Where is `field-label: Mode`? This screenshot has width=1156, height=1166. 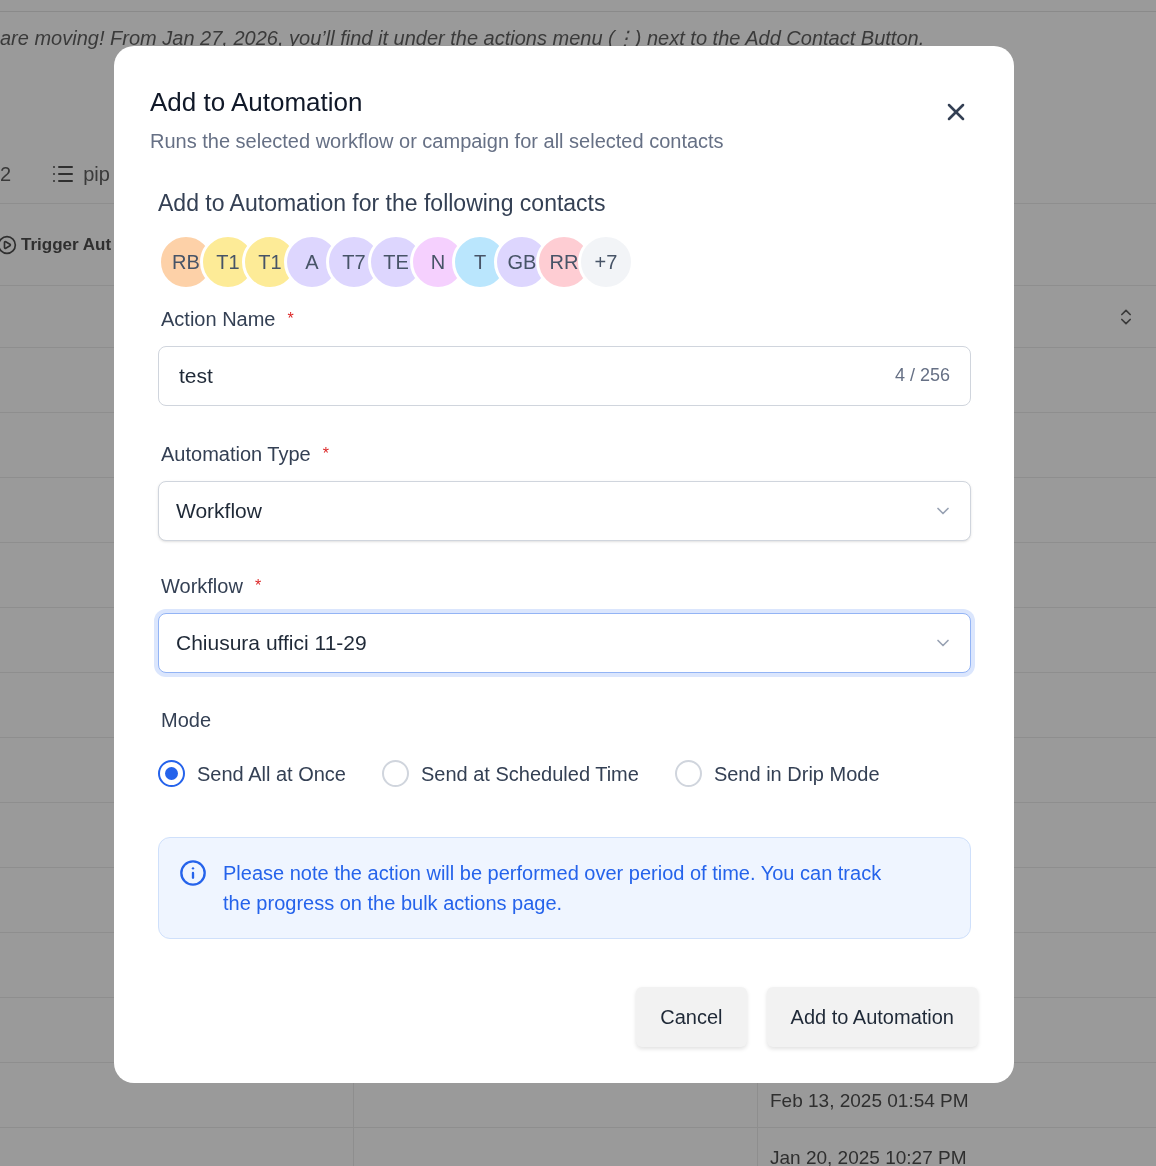
field-label: Mode is located at coordinates (186, 720).